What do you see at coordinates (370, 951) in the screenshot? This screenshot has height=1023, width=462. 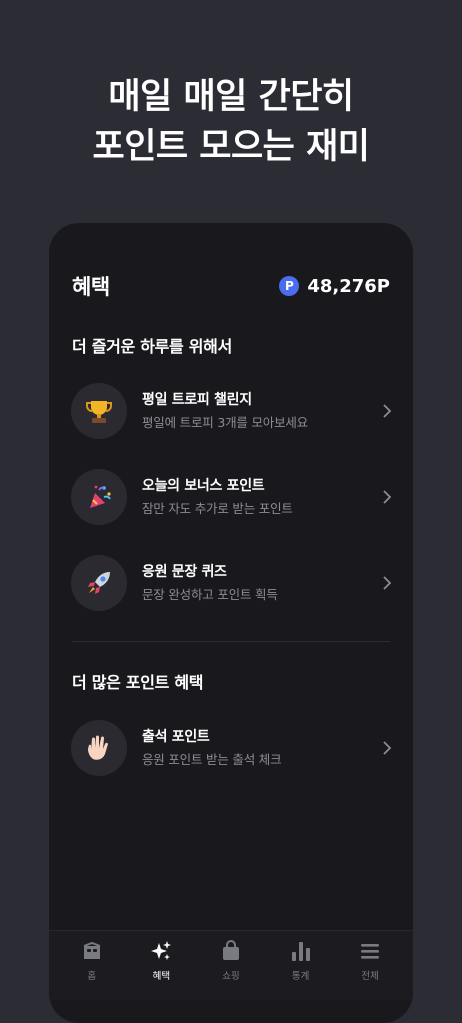 I see `menu-icon` at bounding box center [370, 951].